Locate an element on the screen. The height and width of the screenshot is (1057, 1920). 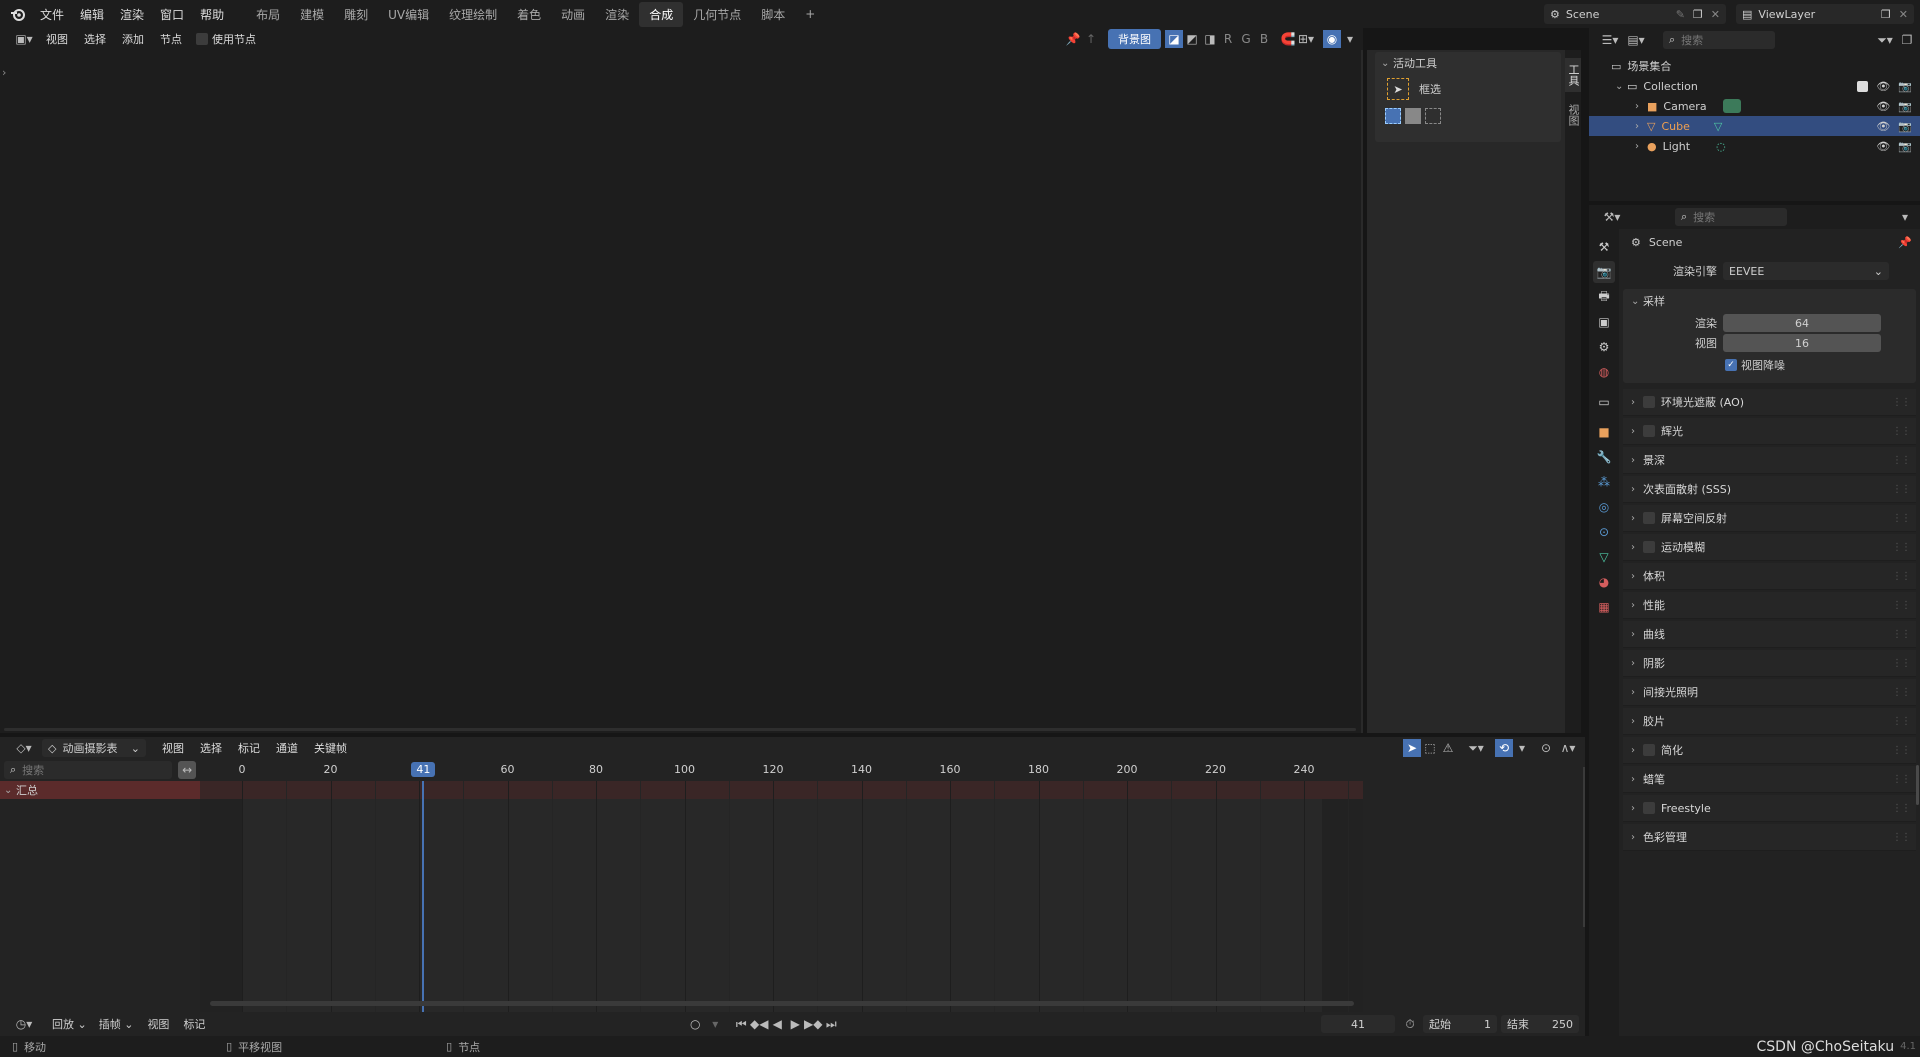
data-tab-icon: ▽ is located at coordinates (1604, 557).